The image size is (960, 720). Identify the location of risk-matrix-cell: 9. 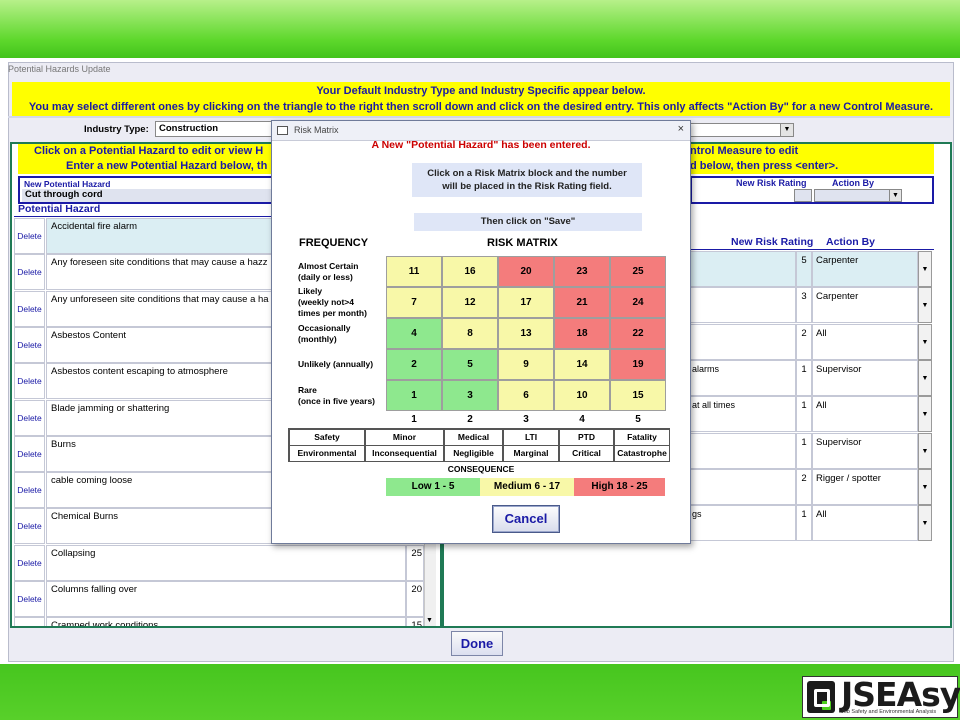
(526, 364).